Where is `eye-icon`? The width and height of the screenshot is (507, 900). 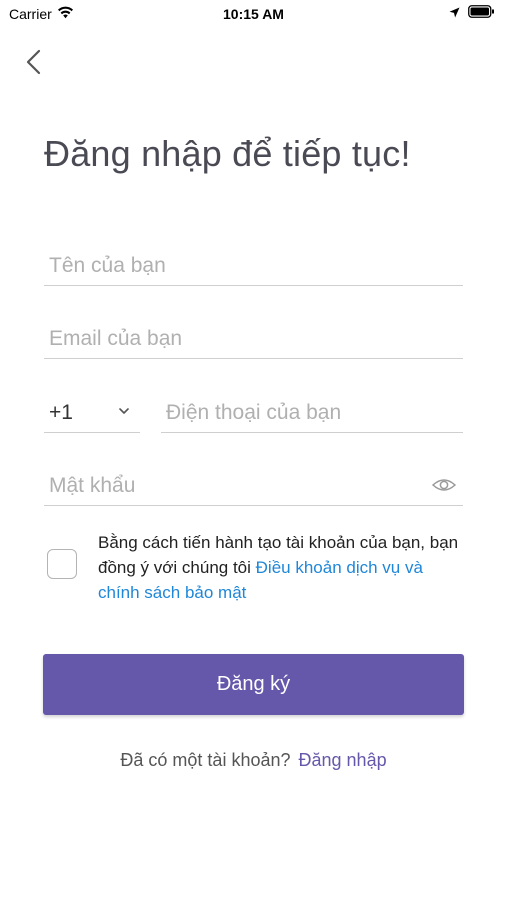
eye-icon is located at coordinates (444, 485).